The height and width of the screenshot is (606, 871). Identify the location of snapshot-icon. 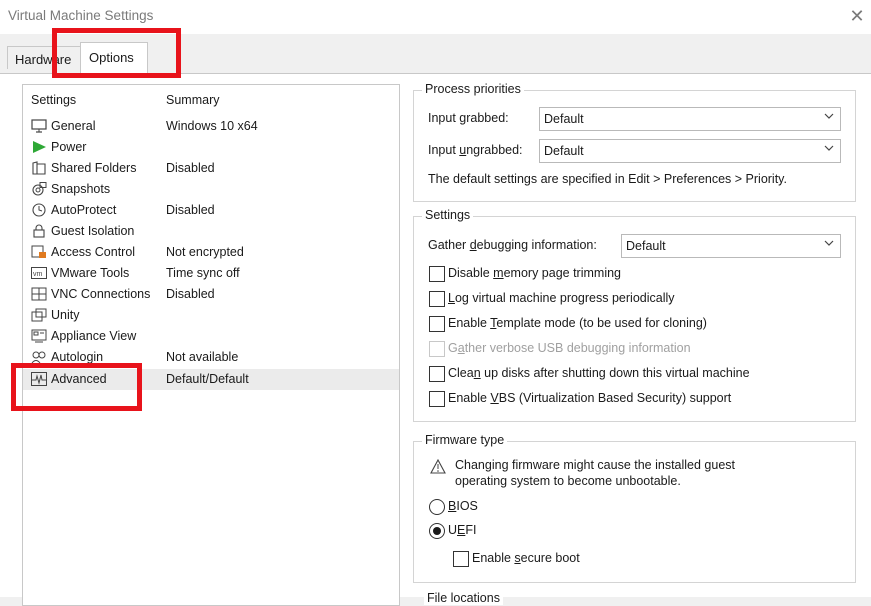
(39, 189).